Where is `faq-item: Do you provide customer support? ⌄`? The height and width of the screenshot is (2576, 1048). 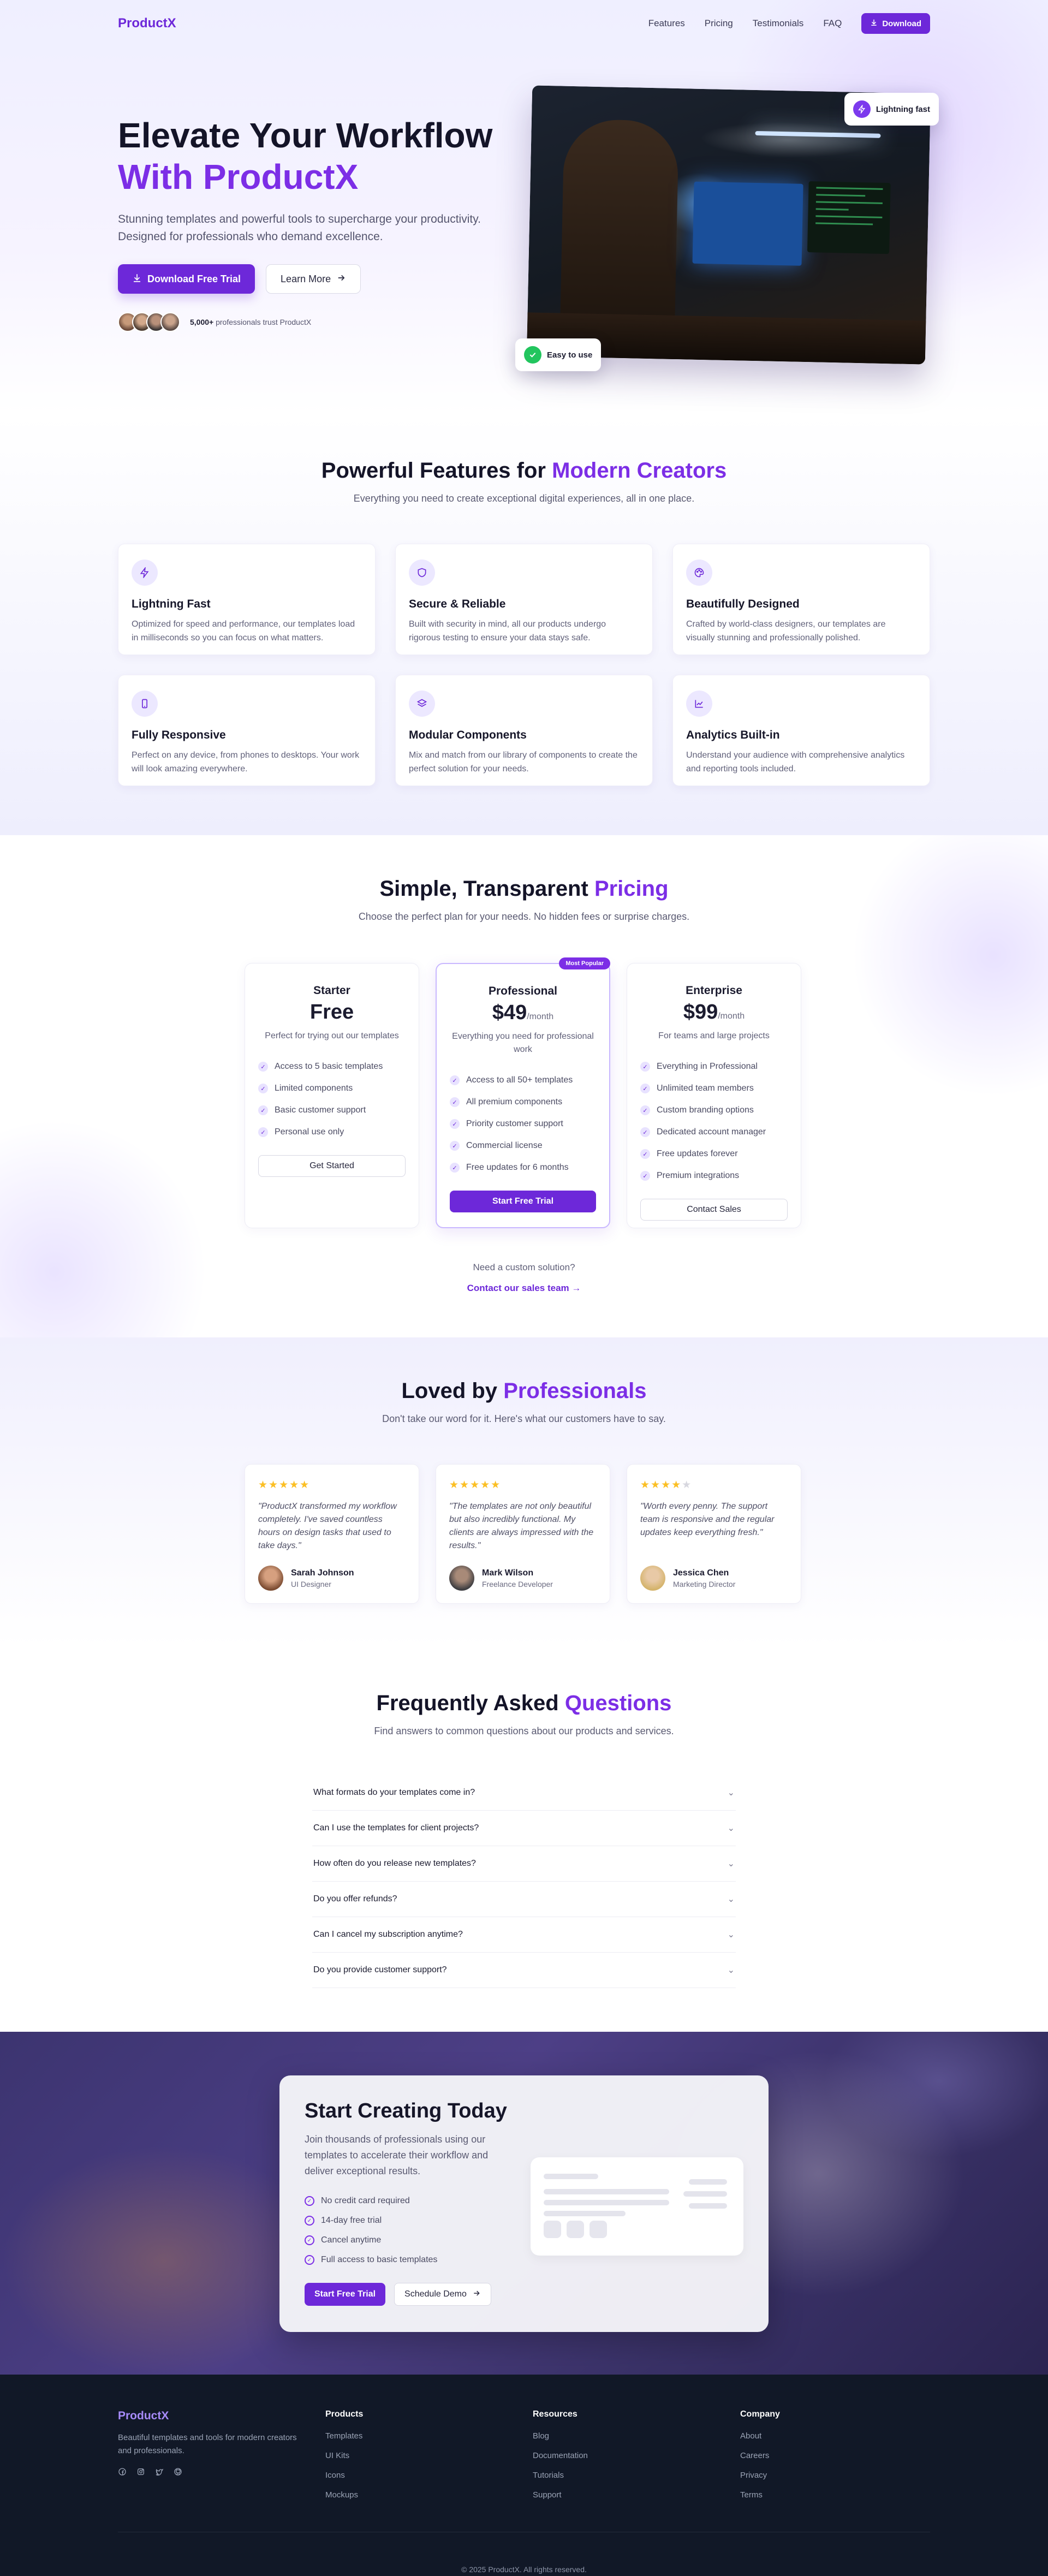 faq-item: Do you provide customer support? ⌄ is located at coordinates (524, 1970).